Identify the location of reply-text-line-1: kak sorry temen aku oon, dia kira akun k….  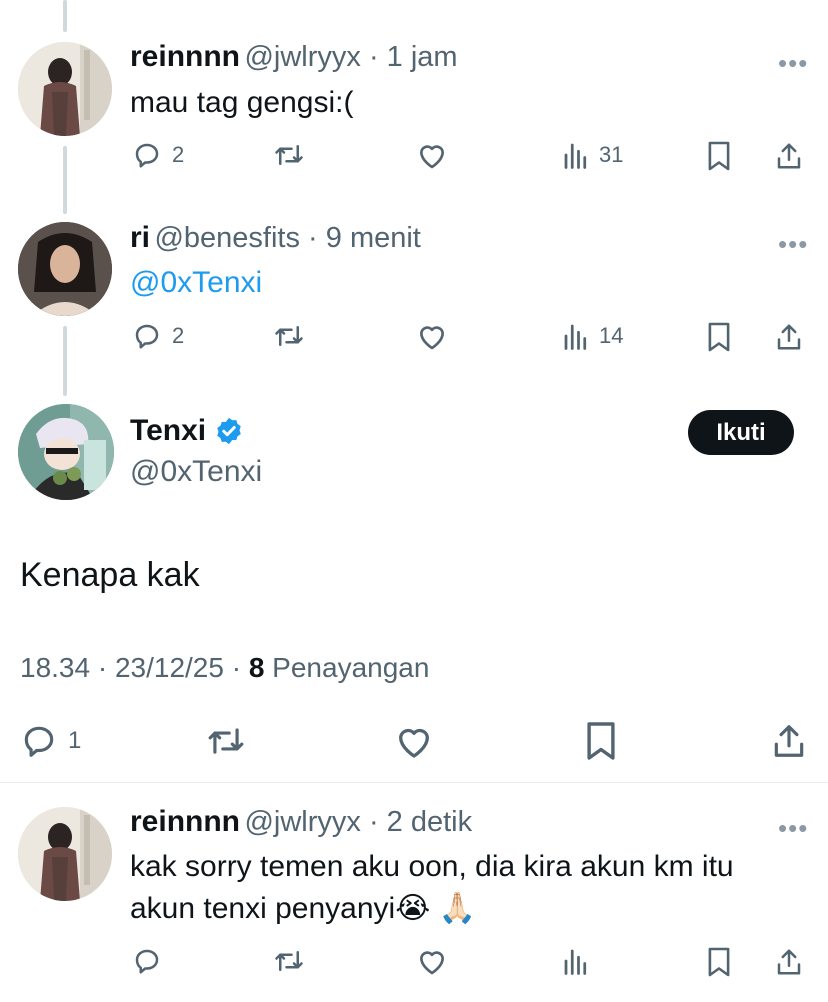
(432, 866).